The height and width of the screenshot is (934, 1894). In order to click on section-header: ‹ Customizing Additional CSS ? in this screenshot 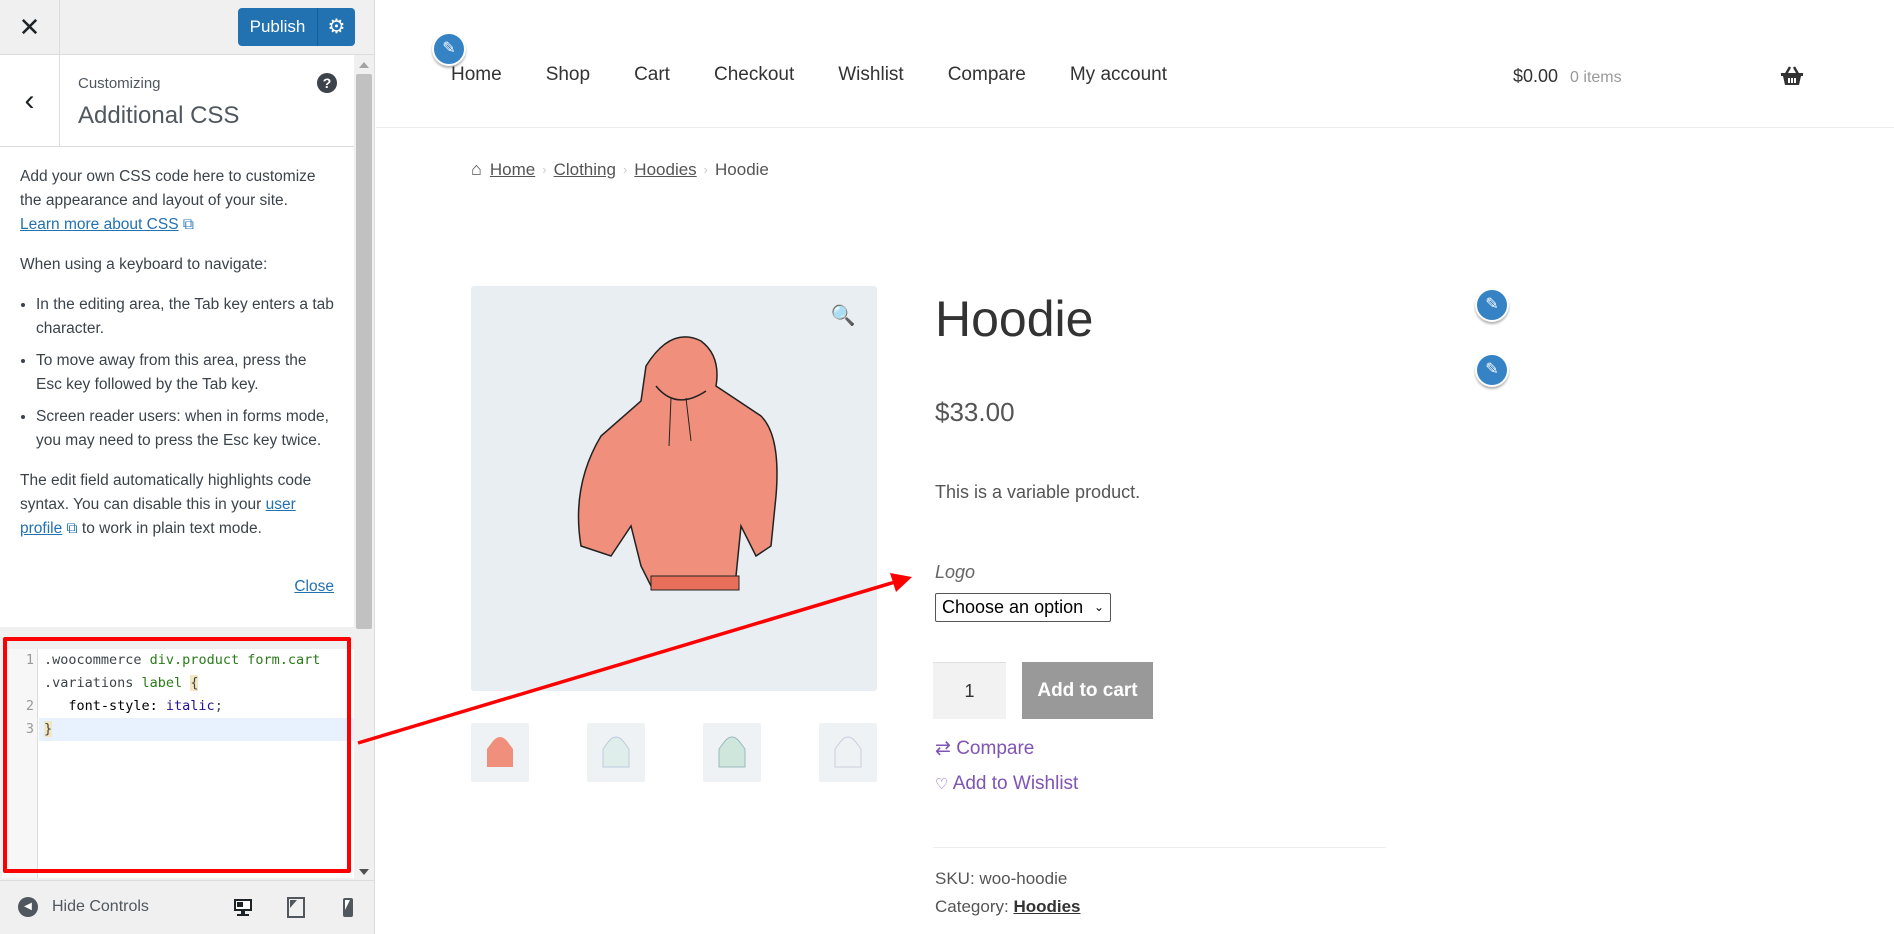, I will do `click(177, 101)`.